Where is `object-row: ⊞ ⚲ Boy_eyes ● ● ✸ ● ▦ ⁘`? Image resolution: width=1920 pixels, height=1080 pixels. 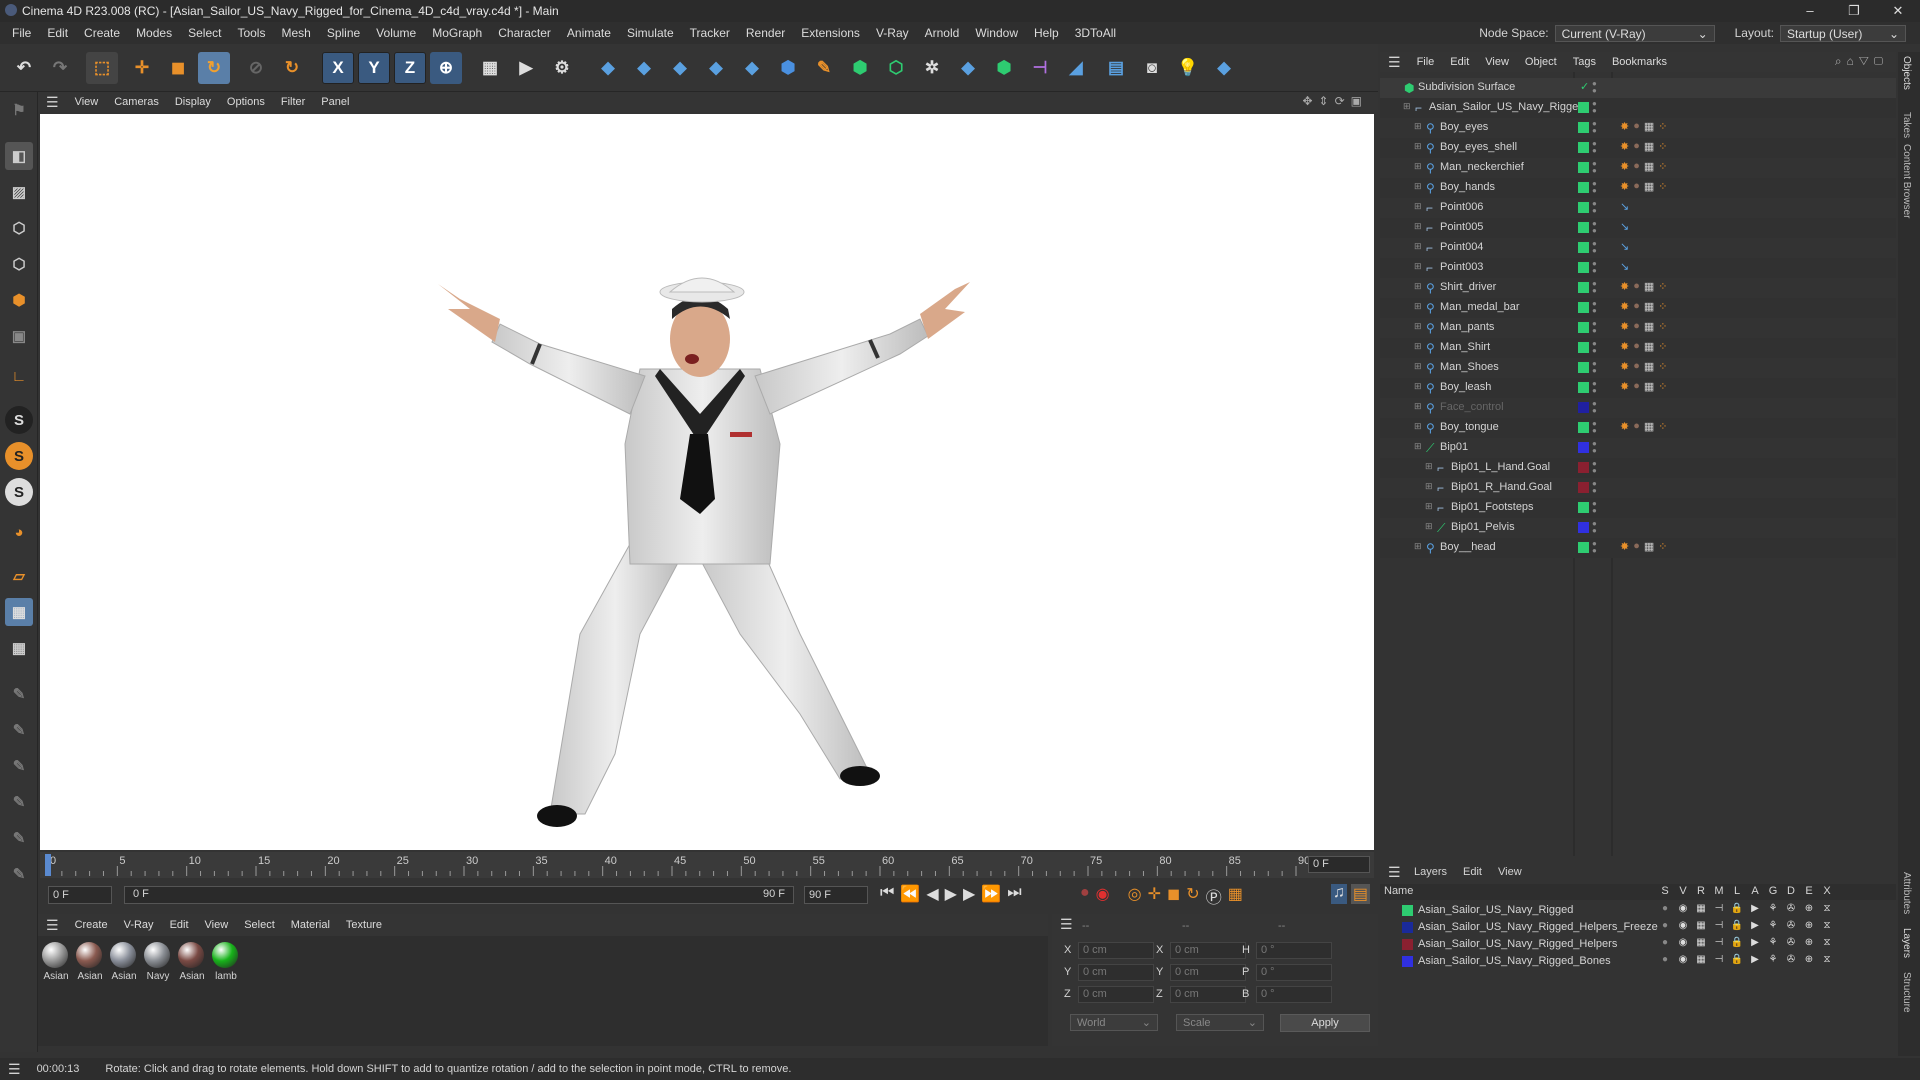
object-row: ⊞ ⚲ Boy_eyes ● ● ✸ ● ▦ ⁘ is located at coordinates (1638, 128).